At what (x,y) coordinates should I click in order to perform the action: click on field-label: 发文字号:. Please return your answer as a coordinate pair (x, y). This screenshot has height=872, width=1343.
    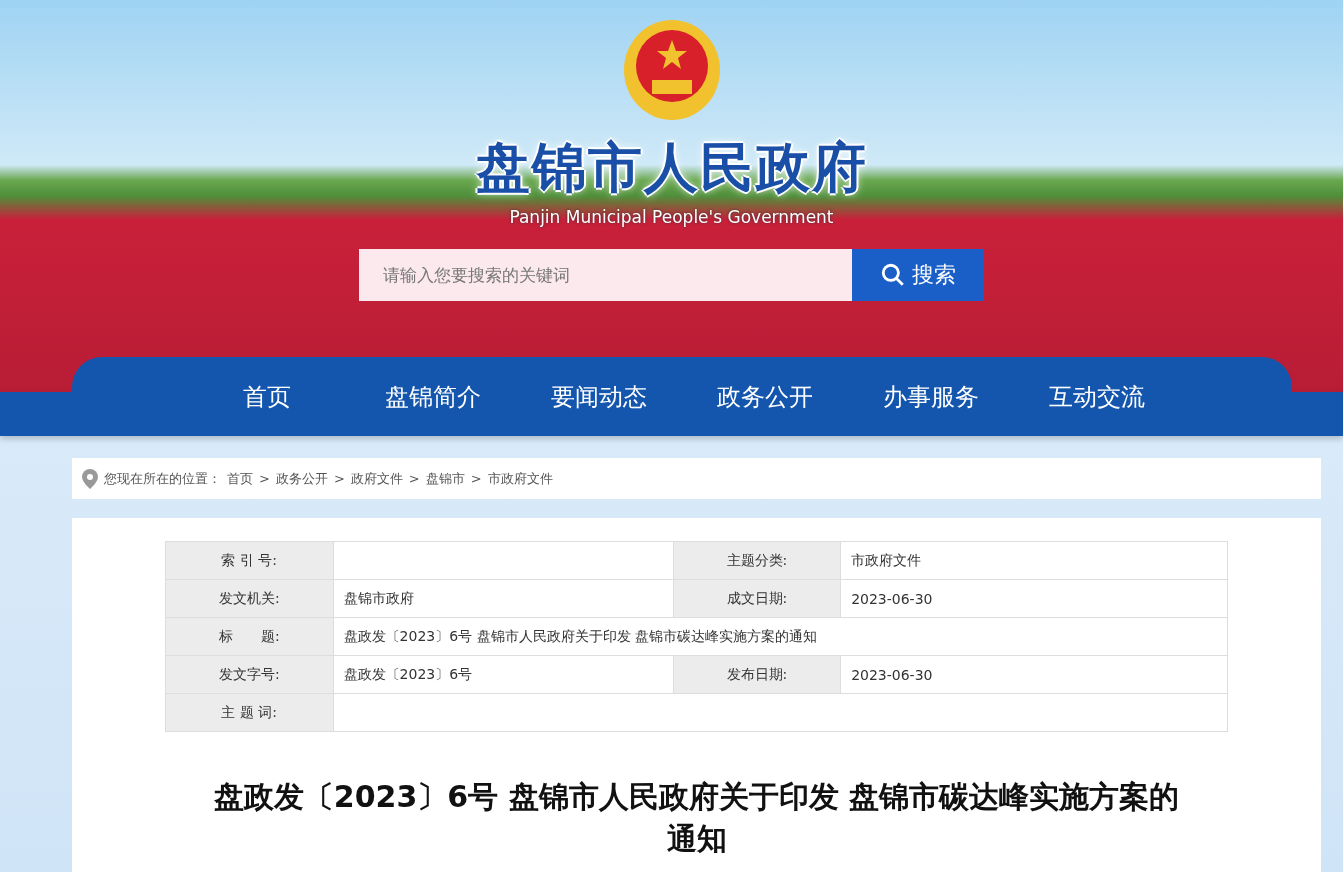
    Looking at the image, I should click on (249, 674).